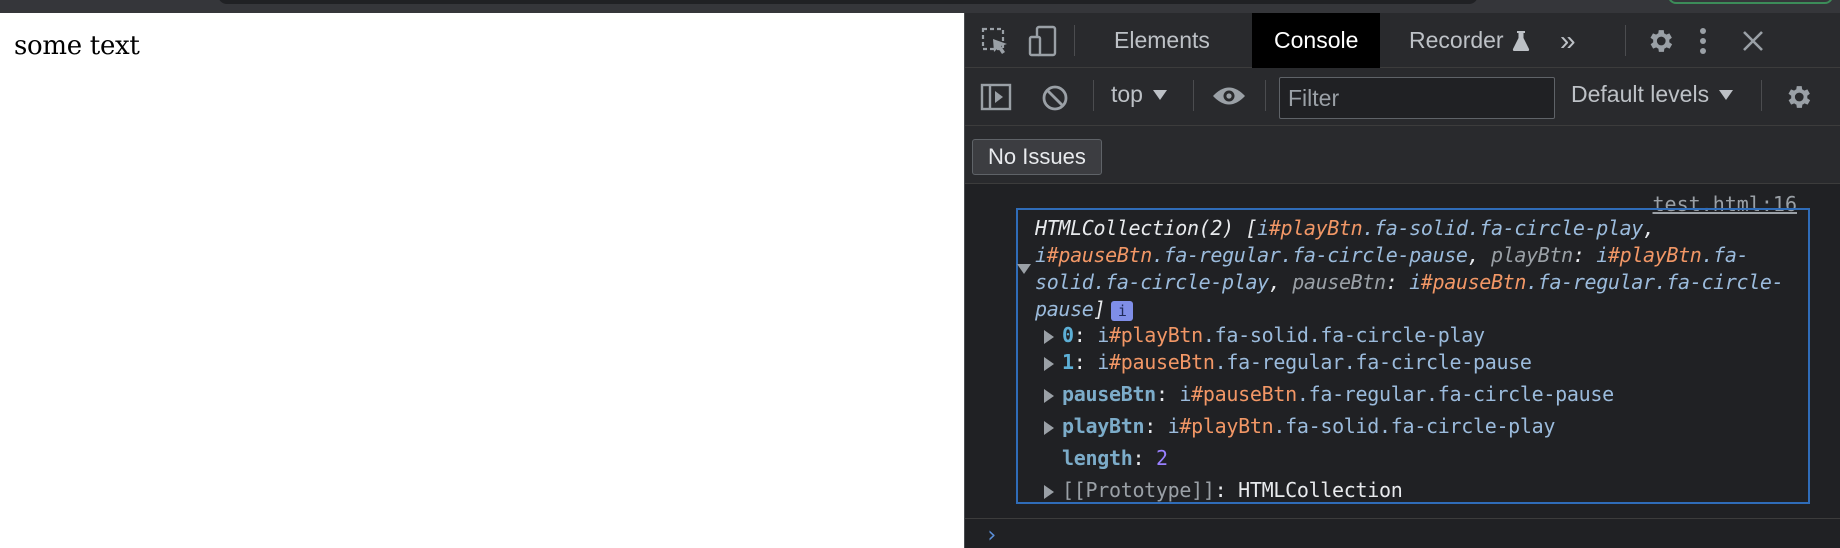 Image resolution: width=1840 pixels, height=548 pixels. I want to click on log-levels-dropdown: Default levels, so click(1652, 94).